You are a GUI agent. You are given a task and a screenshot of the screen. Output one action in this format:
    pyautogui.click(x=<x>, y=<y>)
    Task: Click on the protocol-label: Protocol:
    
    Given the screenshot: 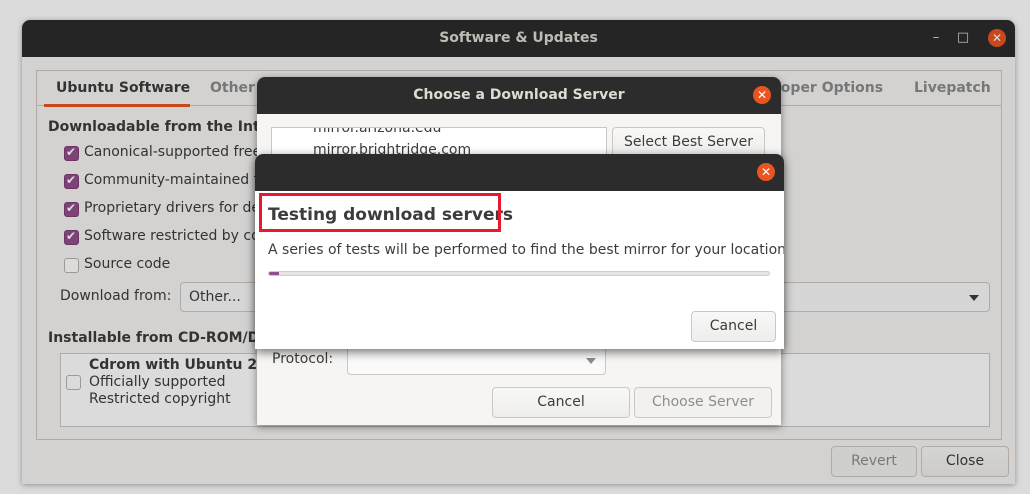 What is the action you would take?
    pyautogui.click(x=303, y=359)
    